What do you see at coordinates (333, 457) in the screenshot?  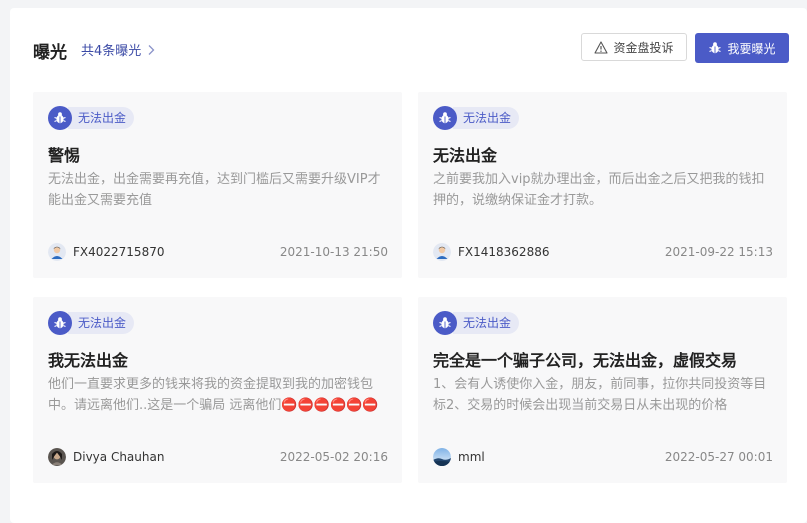 I see `card-timestamp: 2022-05-02 20:16` at bounding box center [333, 457].